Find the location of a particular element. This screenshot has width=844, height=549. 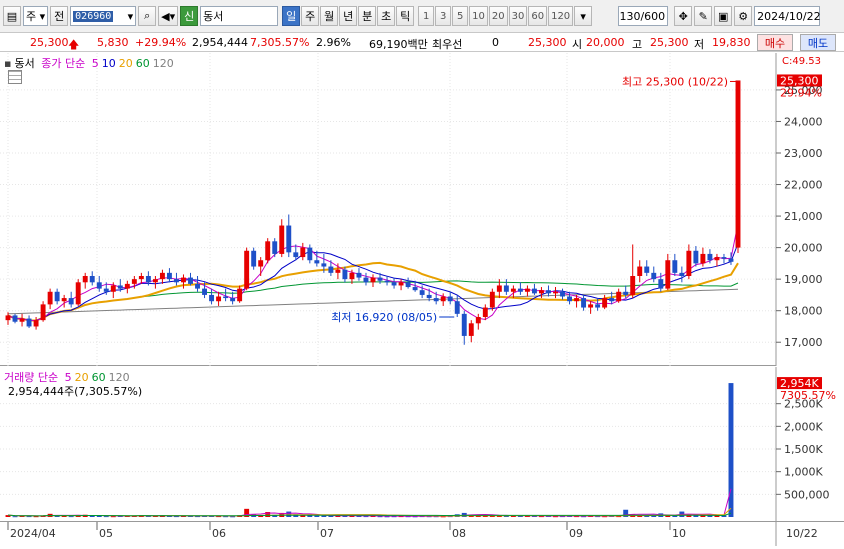

buy-button: 매수 is located at coordinates (775, 42).